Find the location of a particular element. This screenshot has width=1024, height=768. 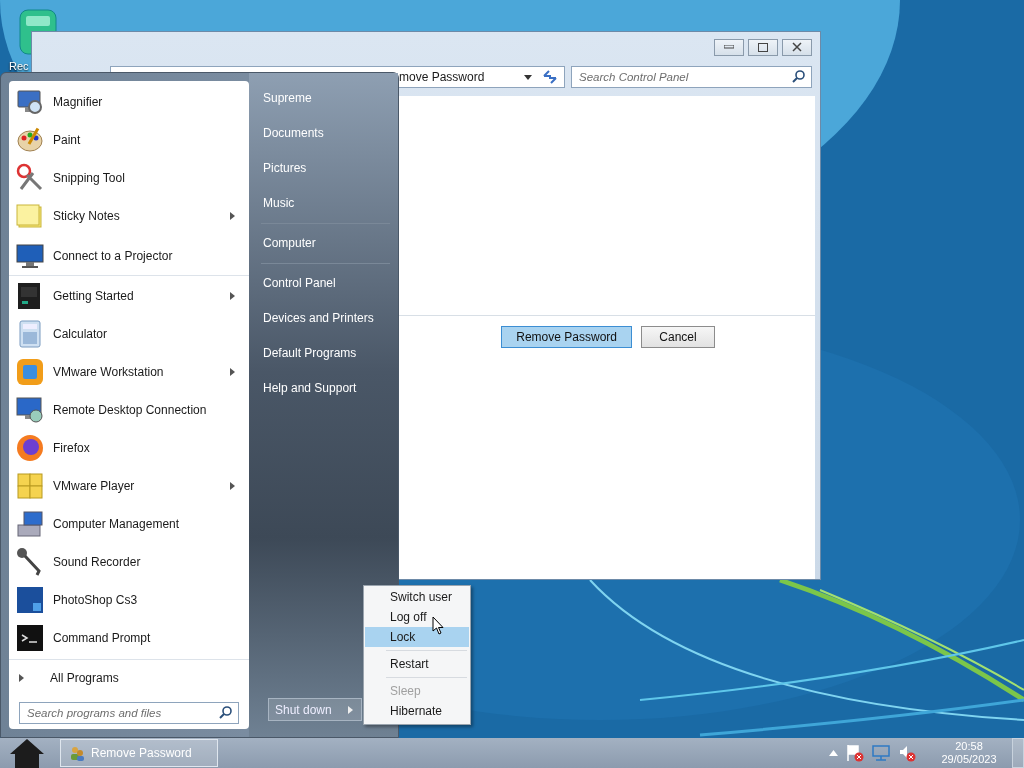

speaker-icon is located at coordinates (907, 753).